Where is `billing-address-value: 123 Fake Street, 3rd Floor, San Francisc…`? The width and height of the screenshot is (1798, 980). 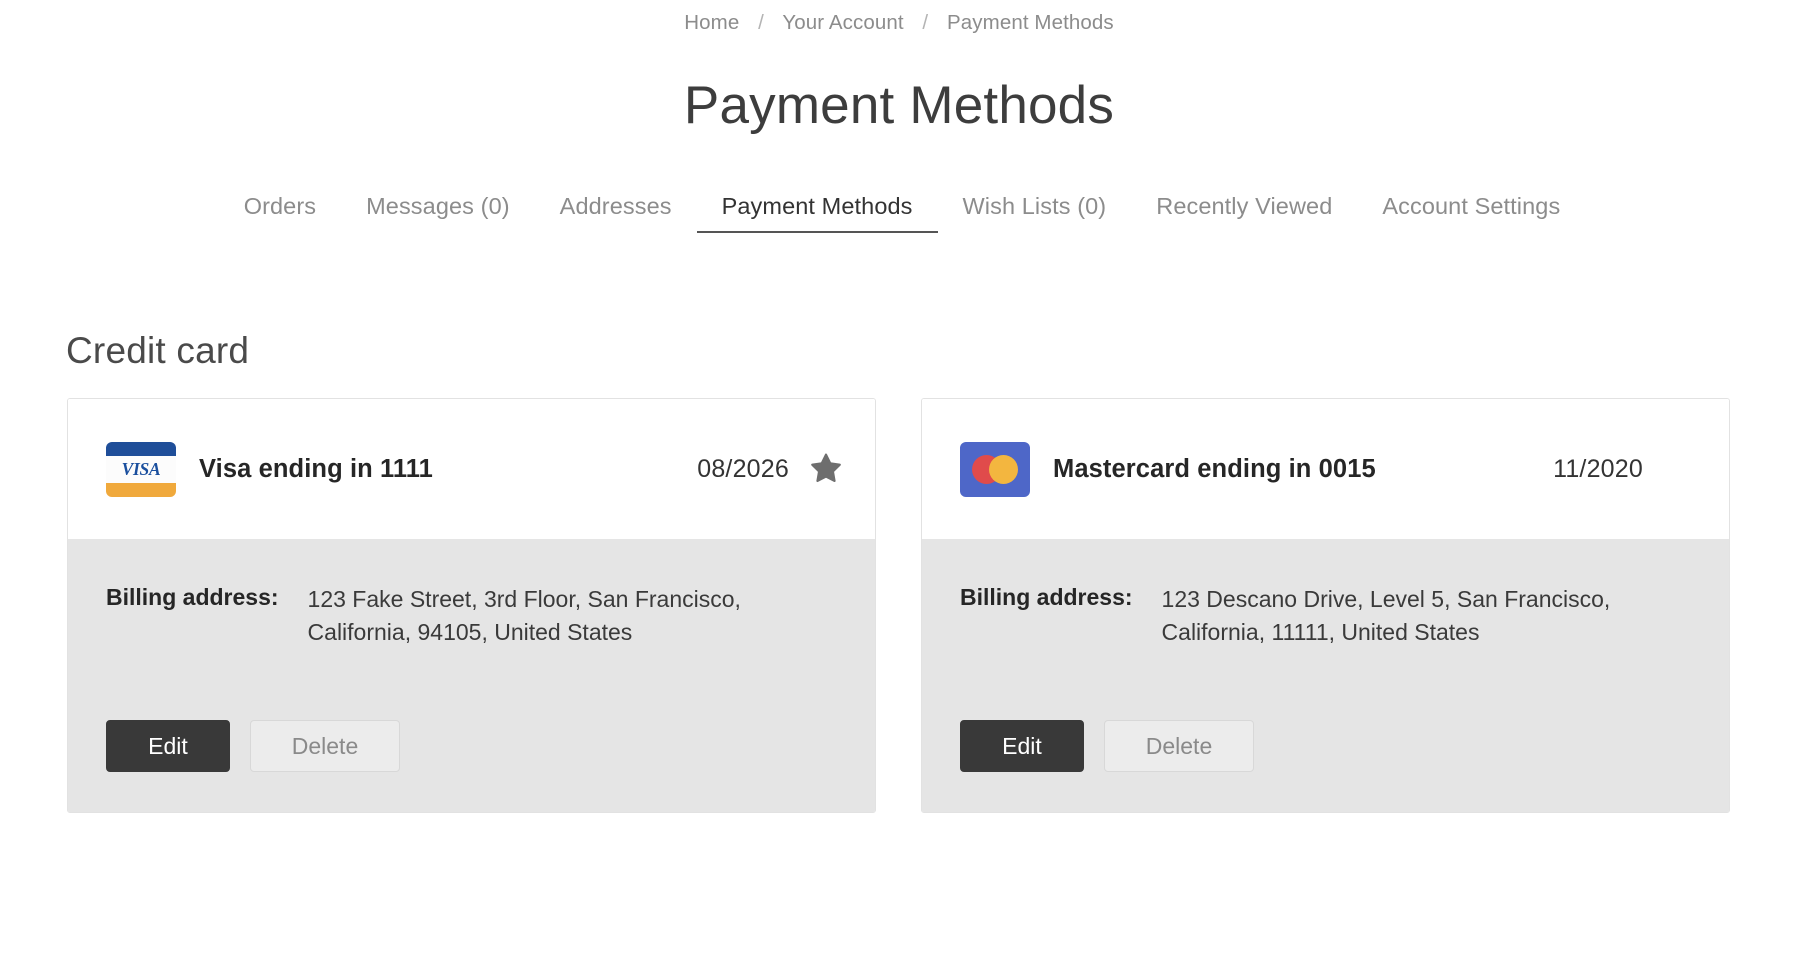 billing-address-value: 123 Fake Street, 3rd Floor, San Francisc… is located at coordinates (524, 615).